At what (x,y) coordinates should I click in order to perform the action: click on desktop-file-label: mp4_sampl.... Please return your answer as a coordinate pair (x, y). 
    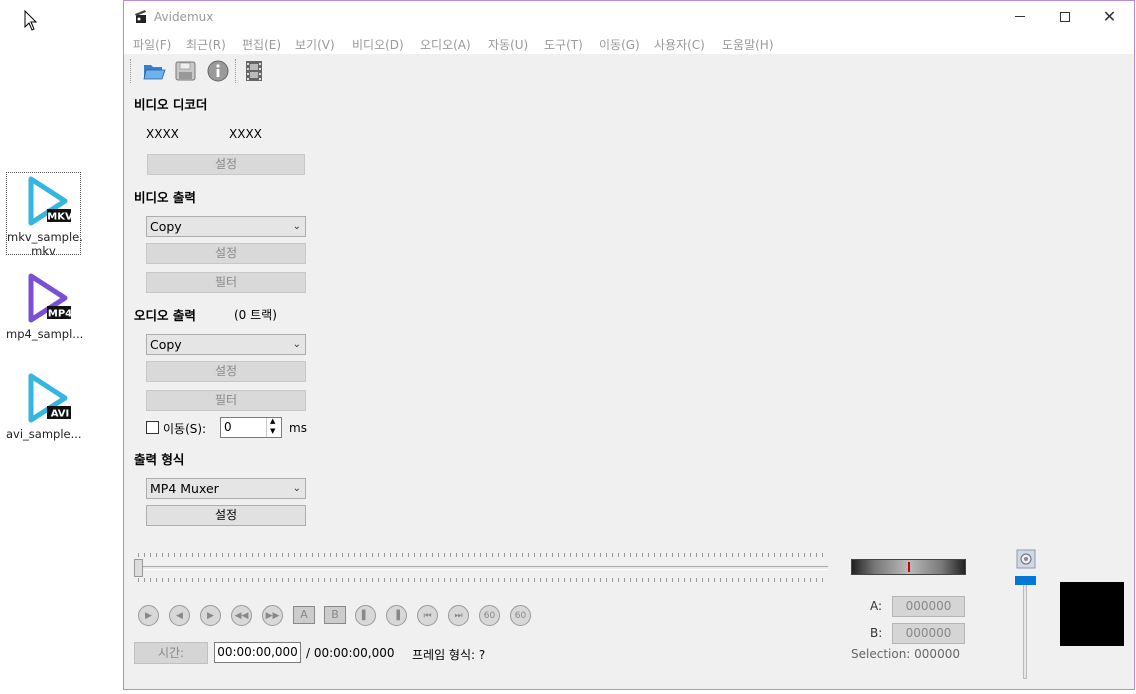
    Looking at the image, I should click on (45, 334).